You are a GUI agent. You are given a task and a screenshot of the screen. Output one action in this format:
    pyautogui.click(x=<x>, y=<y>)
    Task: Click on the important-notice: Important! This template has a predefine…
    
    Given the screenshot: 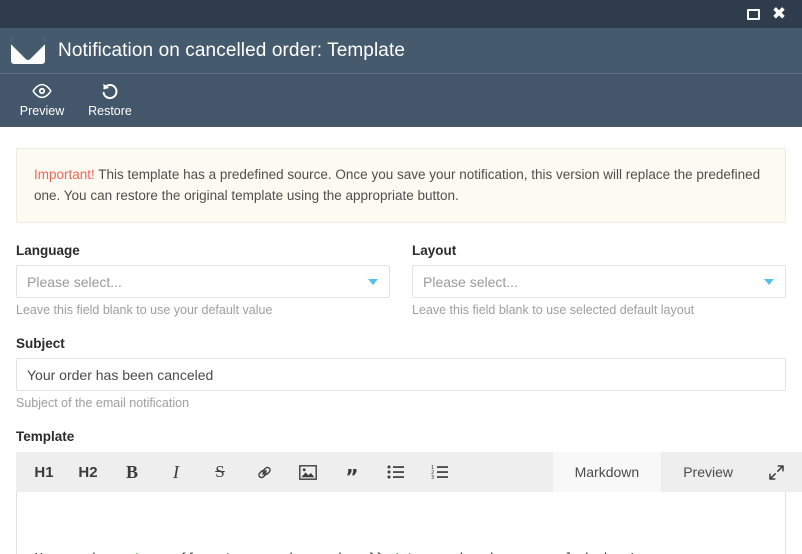 What is the action you would take?
    pyautogui.click(x=401, y=185)
    